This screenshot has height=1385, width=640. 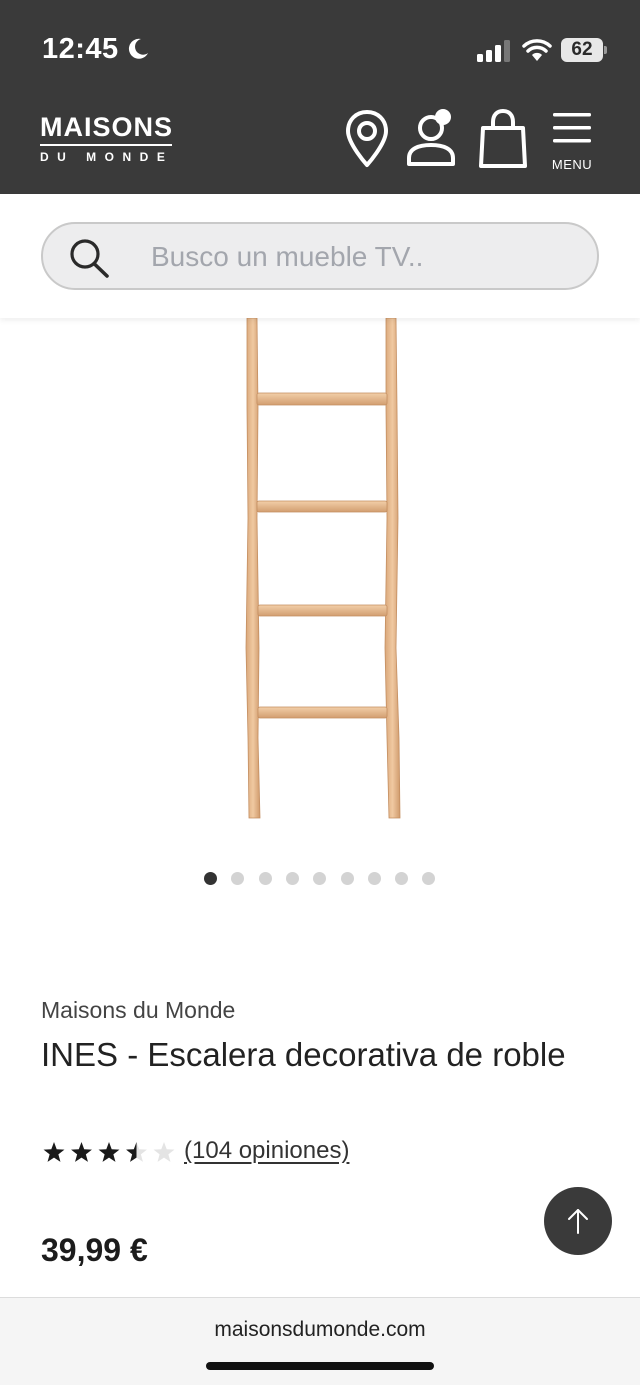 I want to click on store-locator-icon, so click(x=367, y=139).